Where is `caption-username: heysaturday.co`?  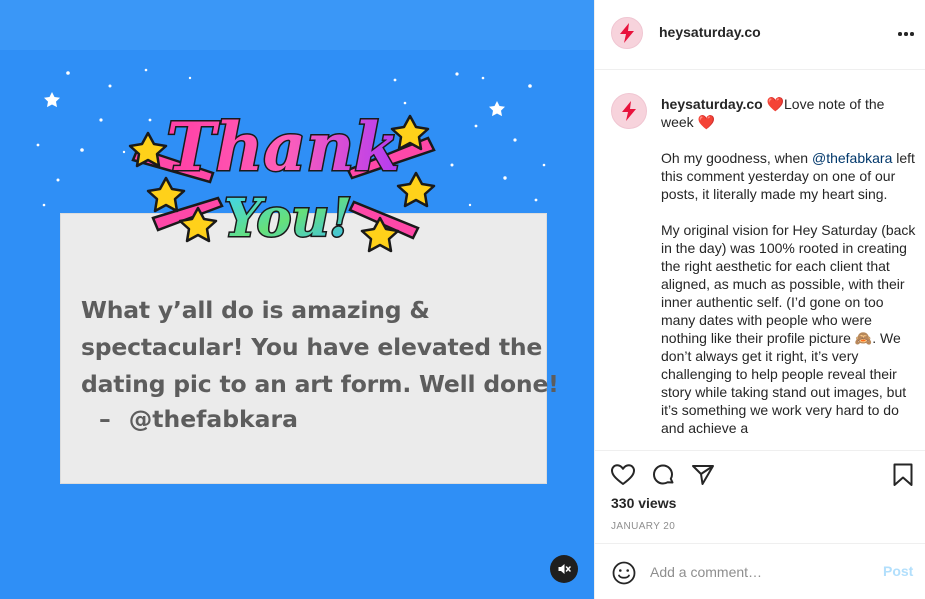 caption-username: heysaturday.co is located at coordinates (712, 104).